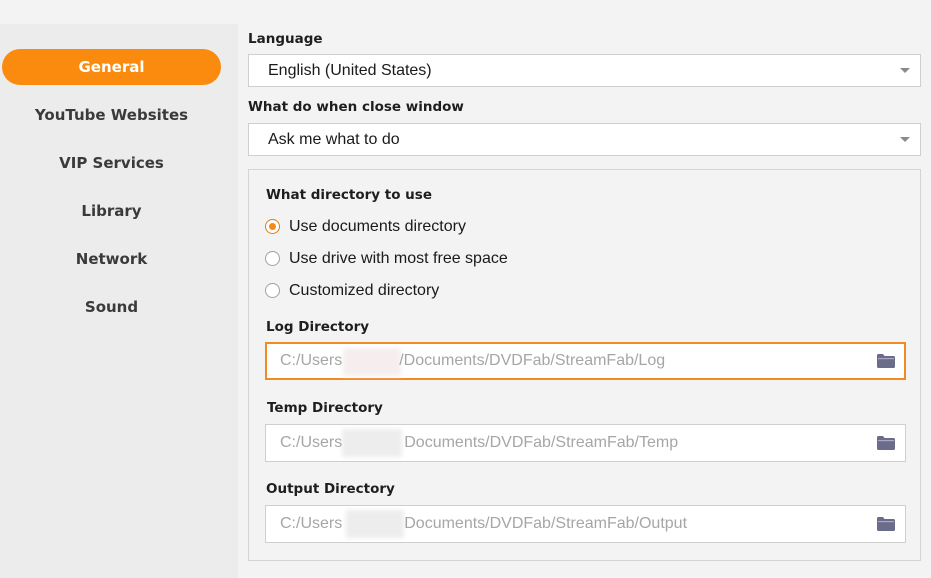 The height and width of the screenshot is (578, 931). Describe the element at coordinates (111, 115) in the screenshot. I see `sidebar-item-youtube-websites: YouTube Websites` at that location.